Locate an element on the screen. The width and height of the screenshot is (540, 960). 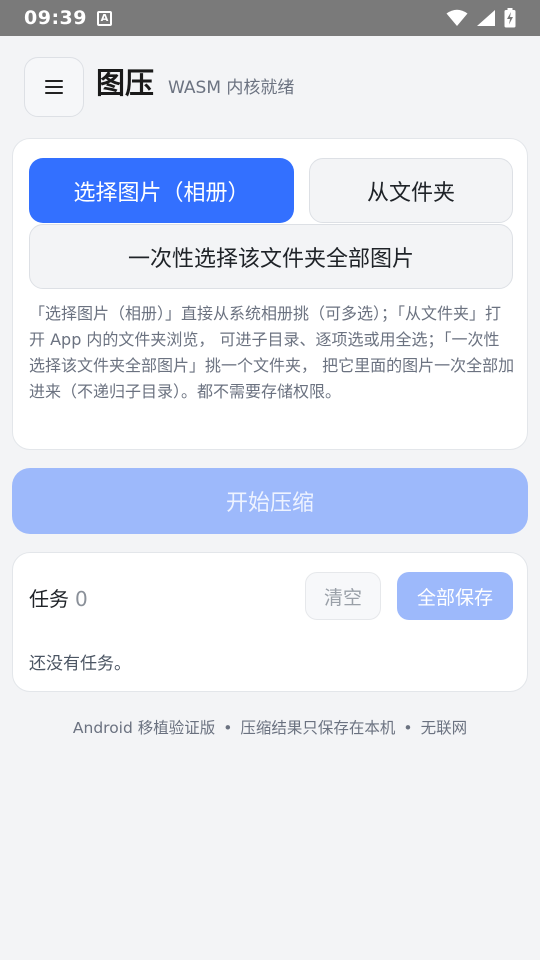
engine-status: WASM 内核就绪 is located at coordinates (231, 87).